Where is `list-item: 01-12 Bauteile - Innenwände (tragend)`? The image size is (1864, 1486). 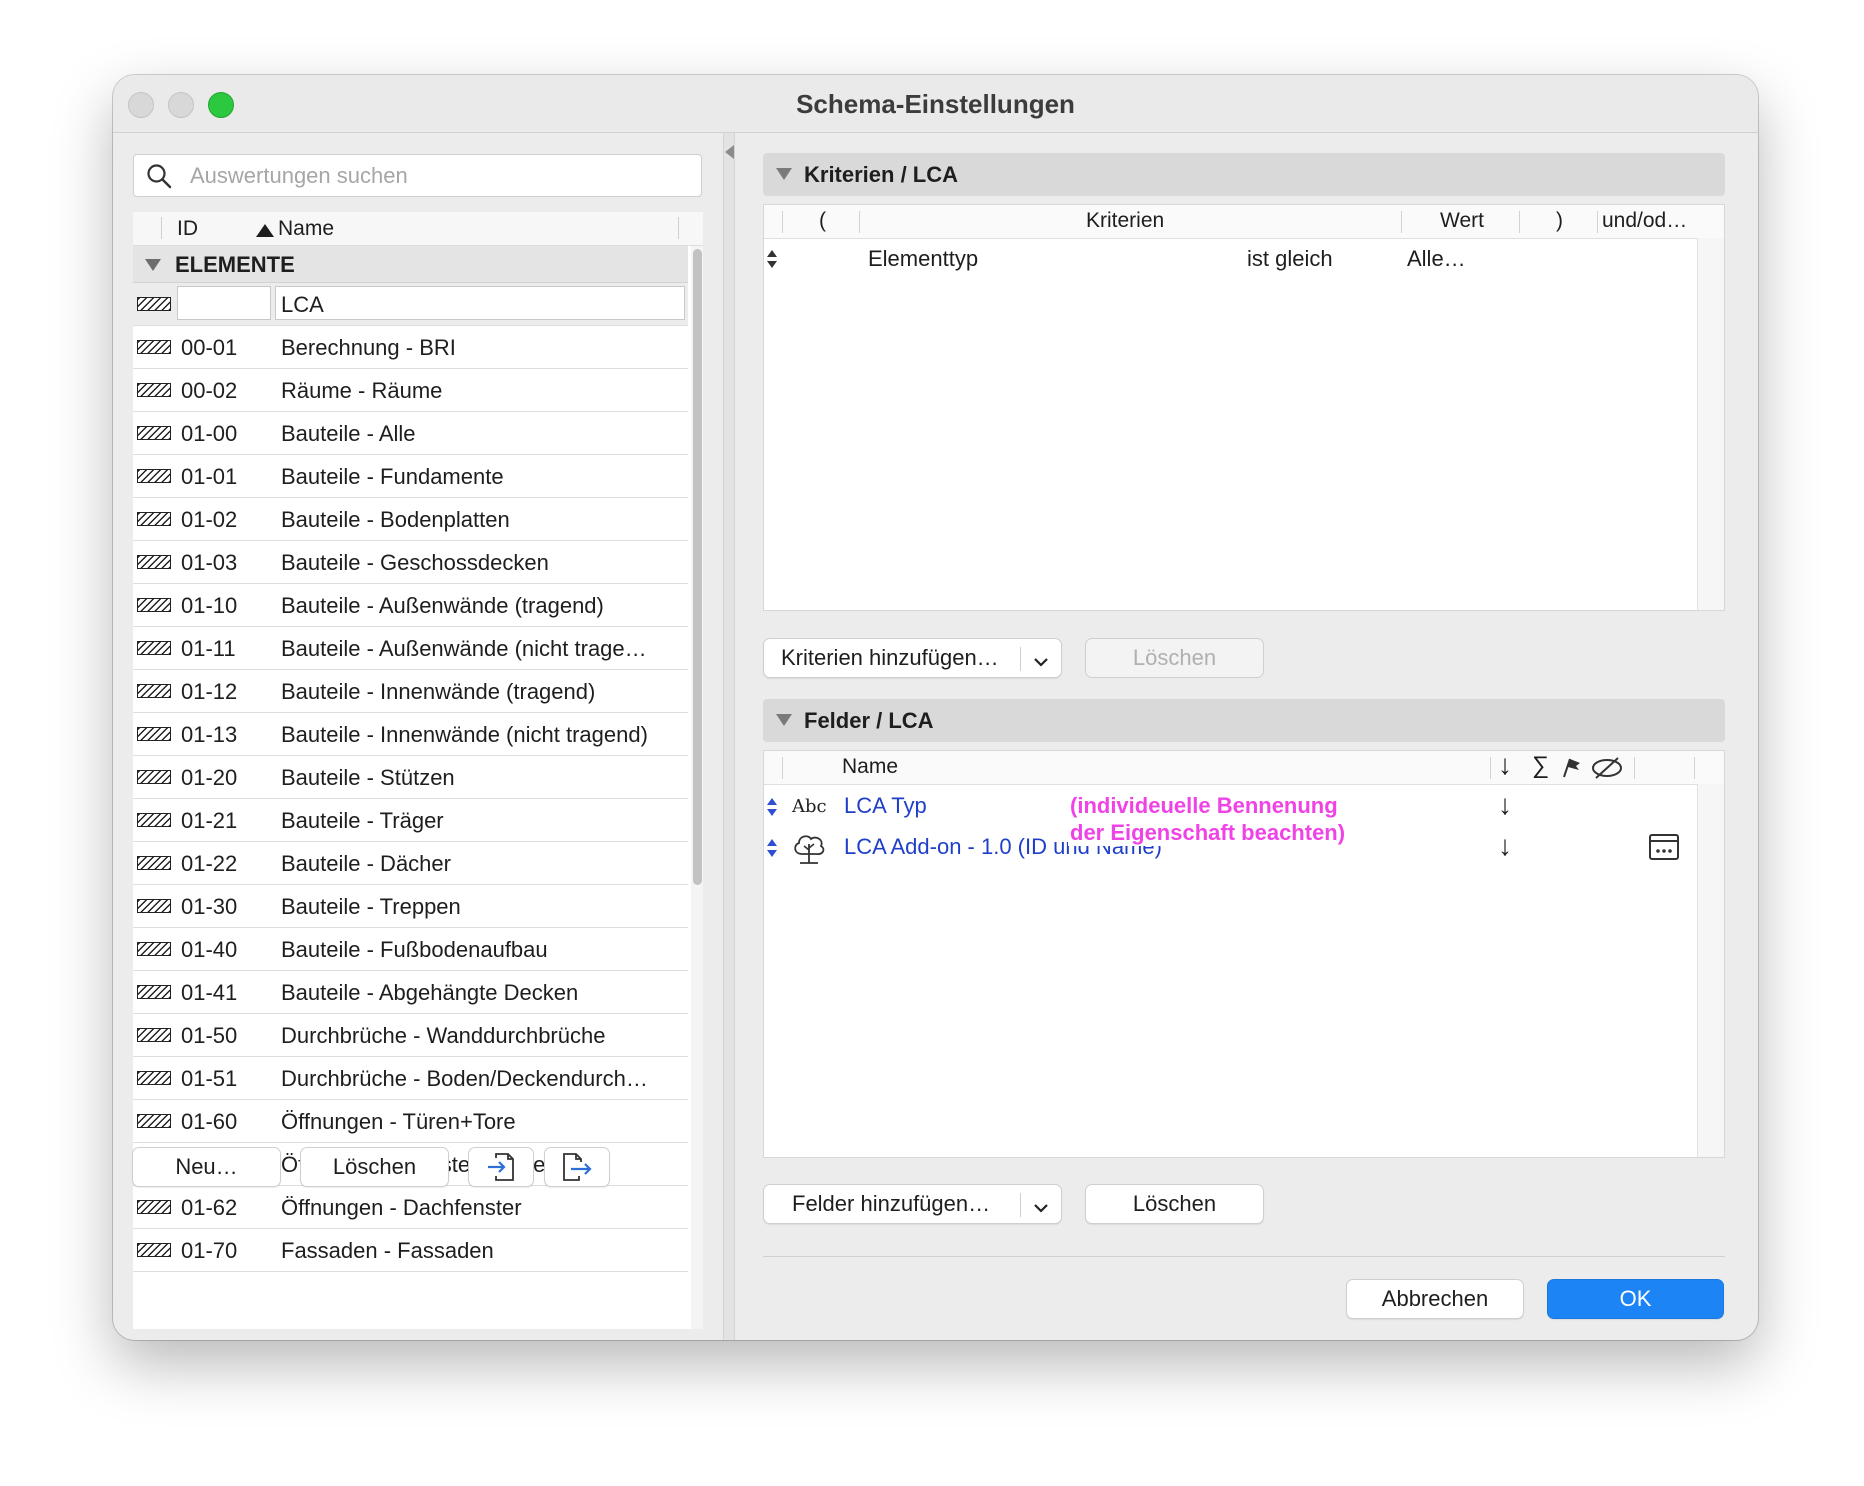
list-item: 01-12 Bauteile - Innenwände (tragend) is located at coordinates (410, 691).